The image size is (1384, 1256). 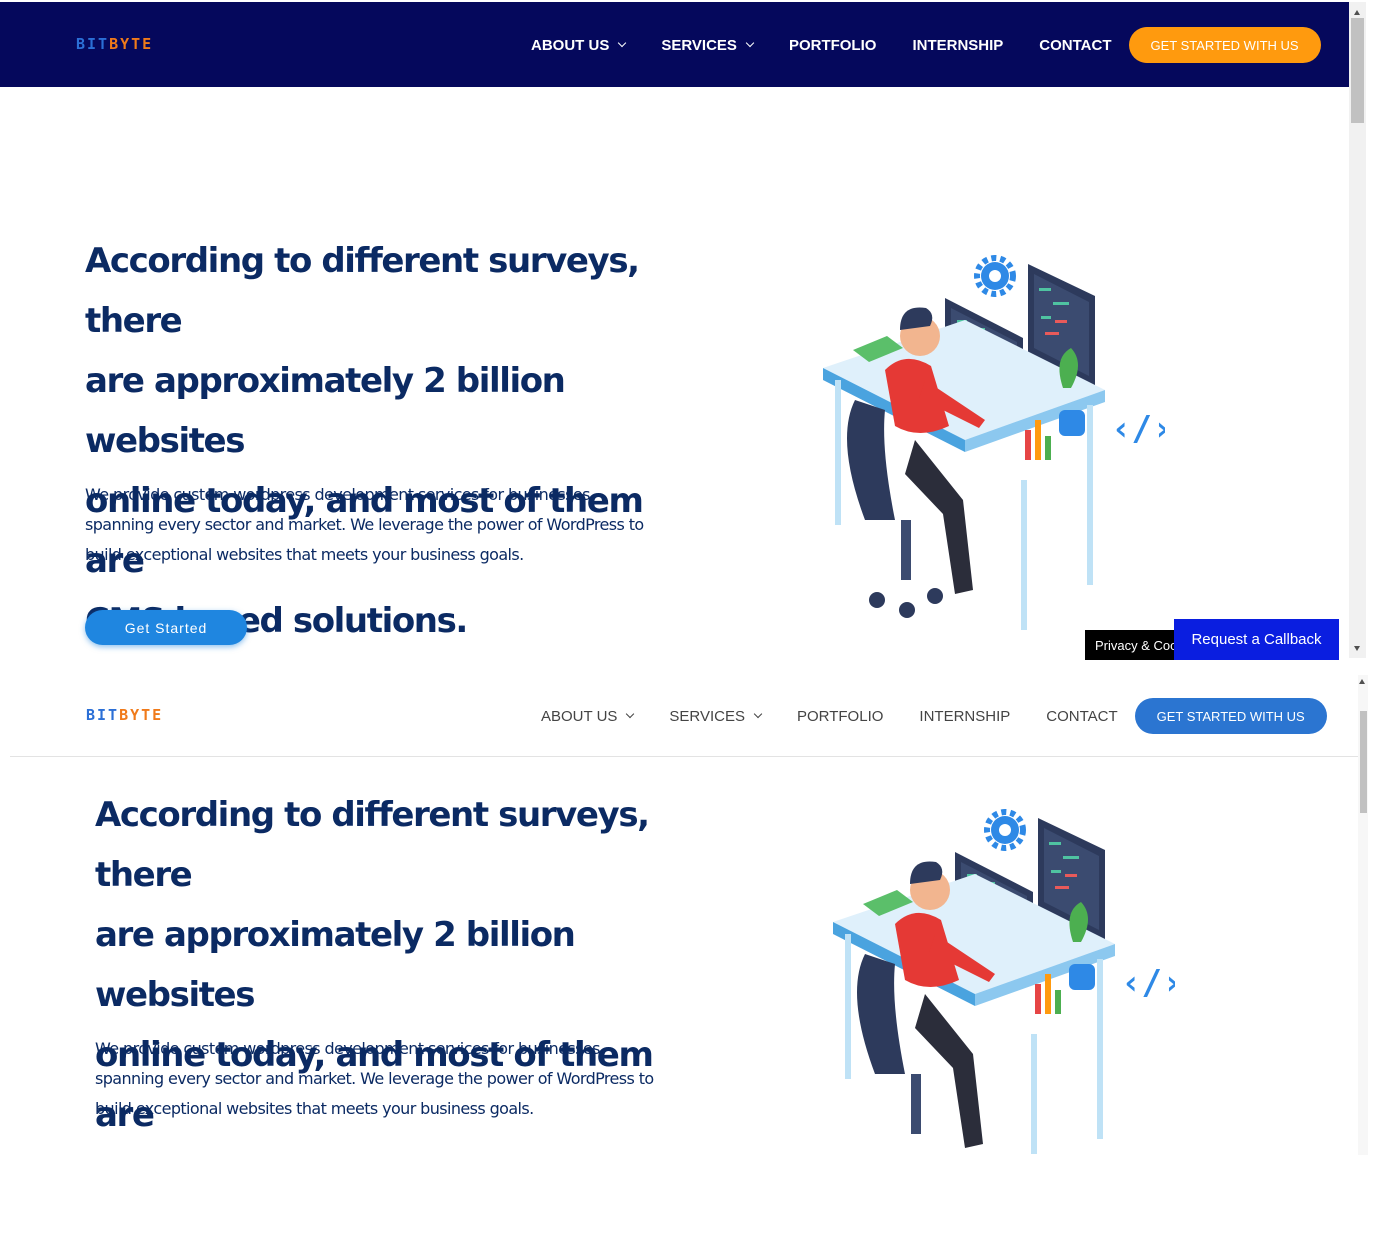 I want to click on hero-title-line: CMS based solutions., so click(x=395, y=1150).